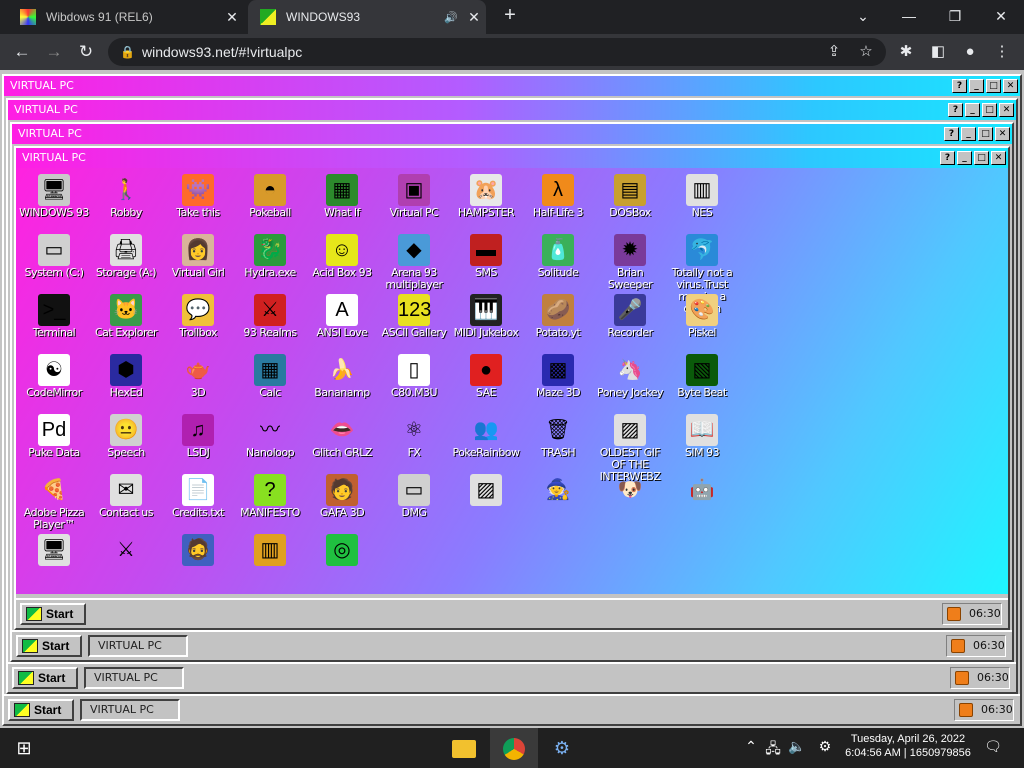 The image size is (1024, 768). Describe the element at coordinates (54, 256) in the screenshot. I see `desktop-icon: ▭ System (C:)` at that location.